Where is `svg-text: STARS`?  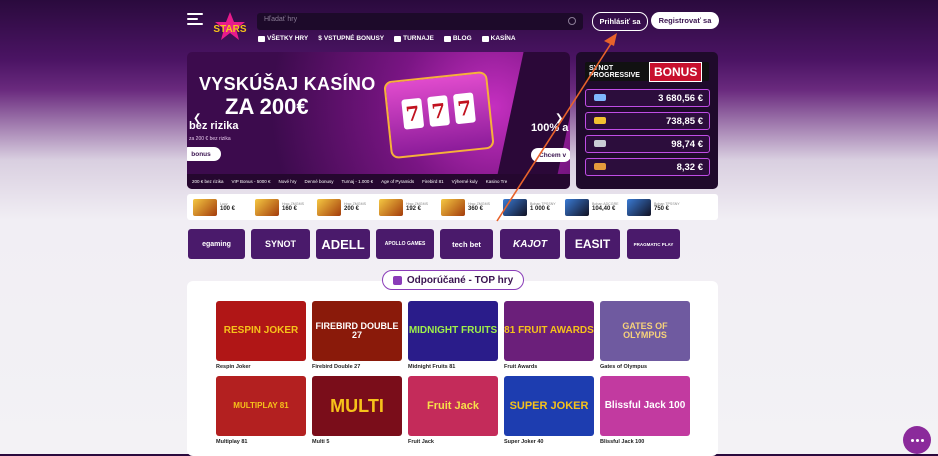 svg-text: STARS is located at coordinates (229, 29).